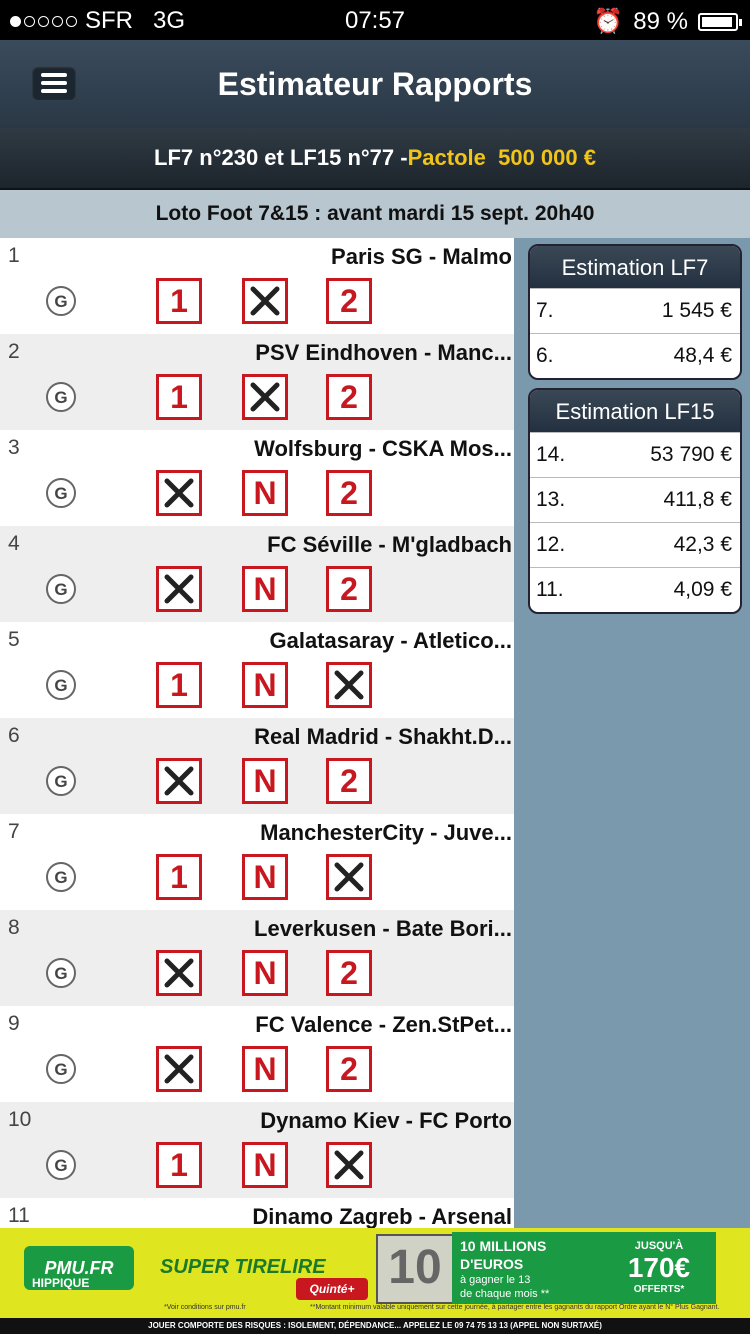 This screenshot has width=750, height=1334. I want to click on match-row: 5 Galatasaray - Atletico... G 1 N 2, so click(257, 670).